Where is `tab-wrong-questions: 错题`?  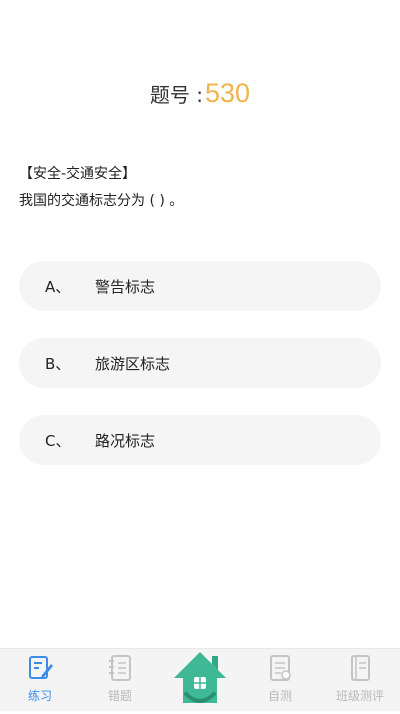 tab-wrong-questions: 错题 is located at coordinates (120, 680).